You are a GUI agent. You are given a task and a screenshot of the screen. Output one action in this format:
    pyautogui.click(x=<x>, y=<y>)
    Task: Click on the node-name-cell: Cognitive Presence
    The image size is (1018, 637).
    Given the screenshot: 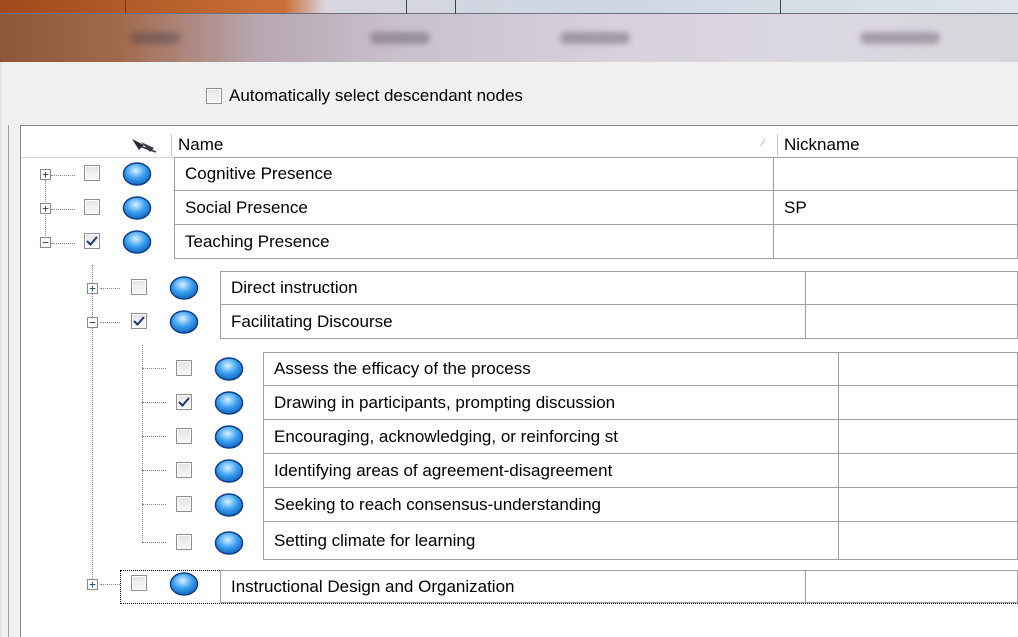 What is the action you would take?
    pyautogui.click(x=474, y=174)
    